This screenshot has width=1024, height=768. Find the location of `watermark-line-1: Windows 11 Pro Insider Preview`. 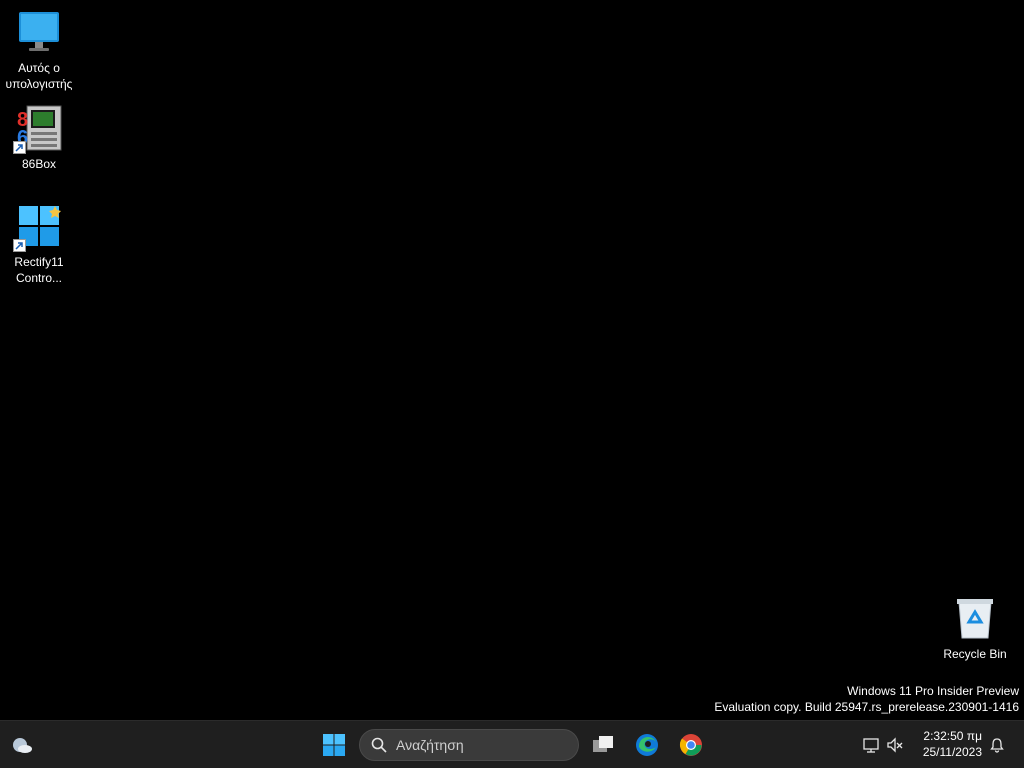

watermark-line-1: Windows 11 Pro Insider Preview is located at coordinates (933, 691).